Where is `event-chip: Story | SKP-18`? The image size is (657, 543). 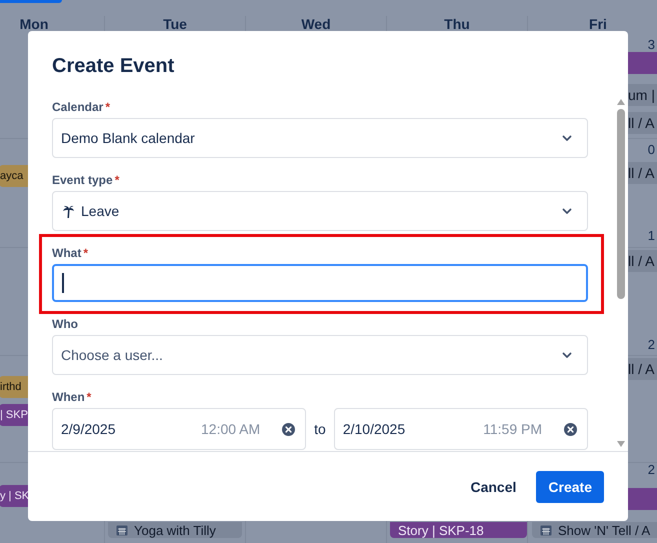 event-chip: Story | SKP-18 is located at coordinates (458, 530).